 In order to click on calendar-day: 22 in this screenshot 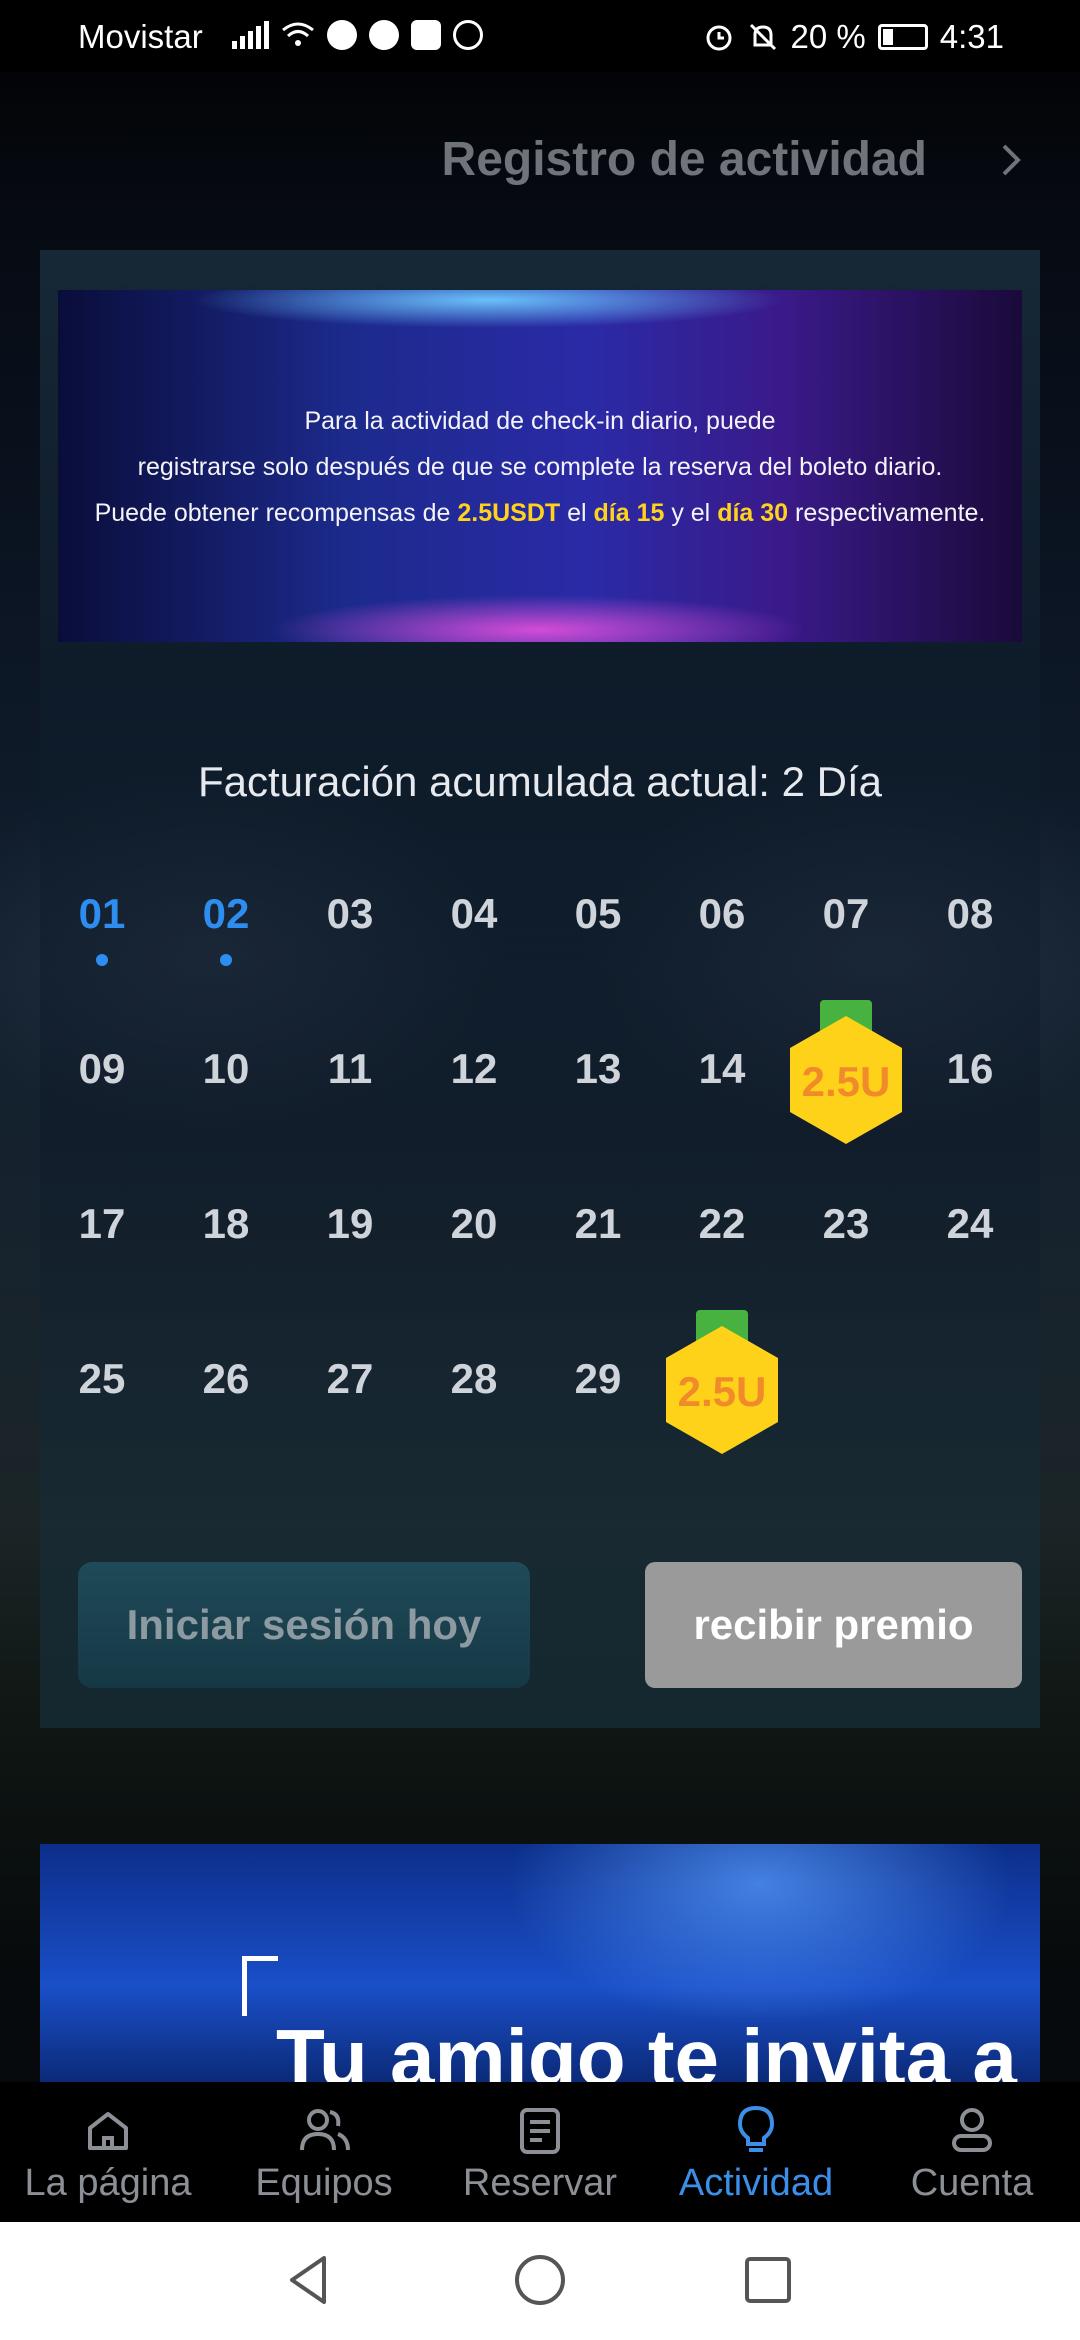, I will do `click(722, 1224)`.